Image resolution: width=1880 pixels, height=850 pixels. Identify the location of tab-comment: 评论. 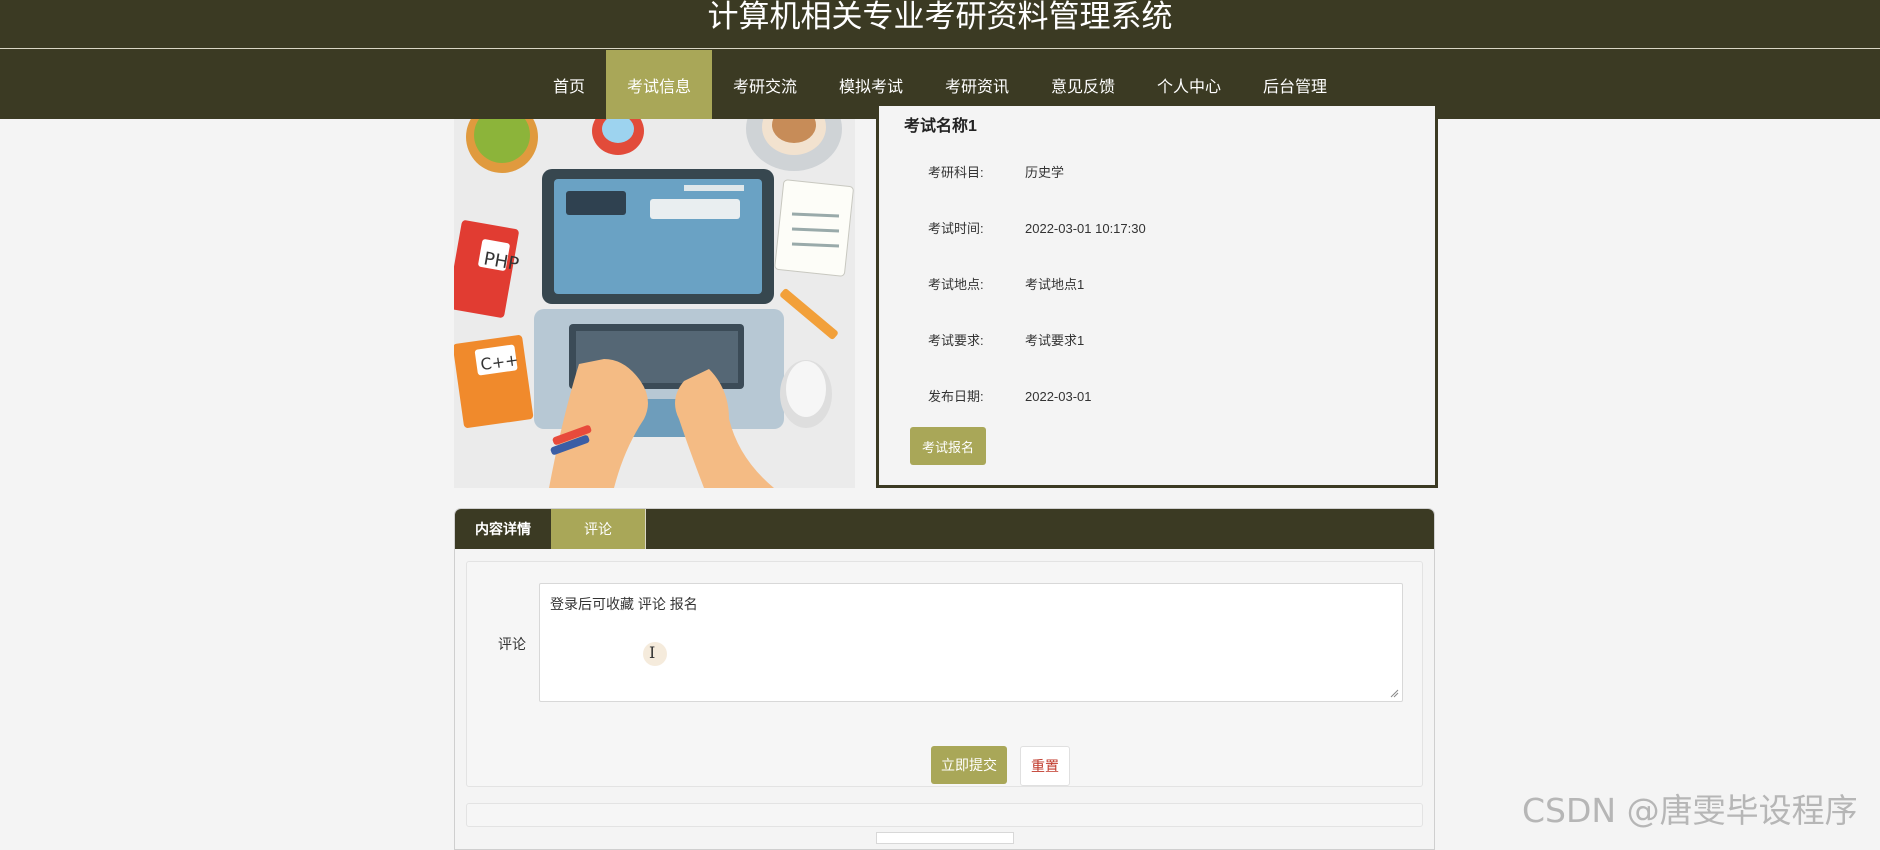
(598, 529).